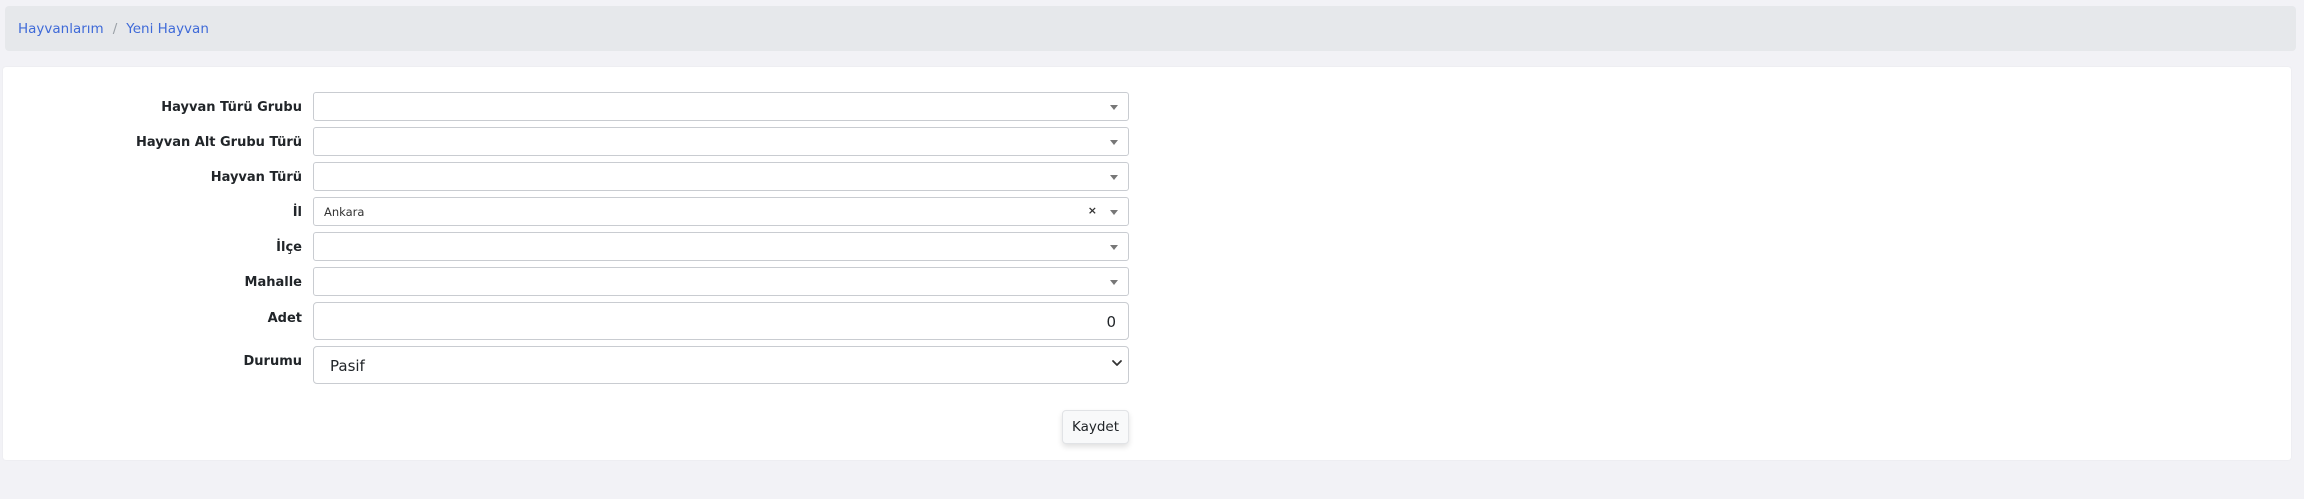 The image size is (2304, 499). Describe the element at coordinates (721, 141) in the screenshot. I see `hayvan-alt-grubu-turu-select` at that location.